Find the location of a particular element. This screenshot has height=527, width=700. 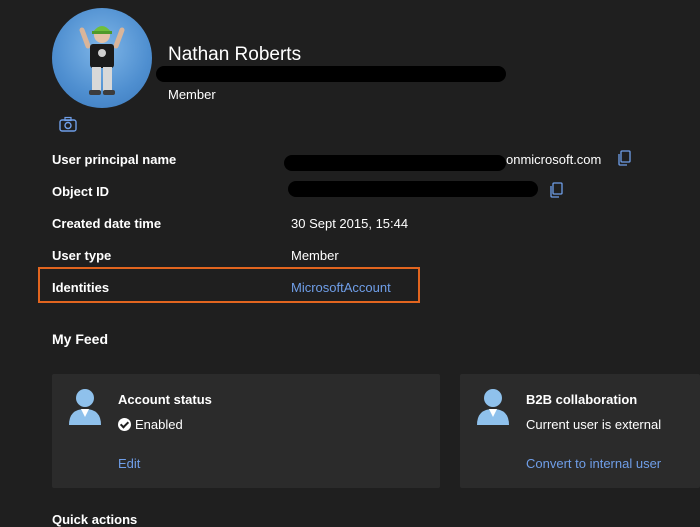

identities-label: Identities is located at coordinates (81, 287).